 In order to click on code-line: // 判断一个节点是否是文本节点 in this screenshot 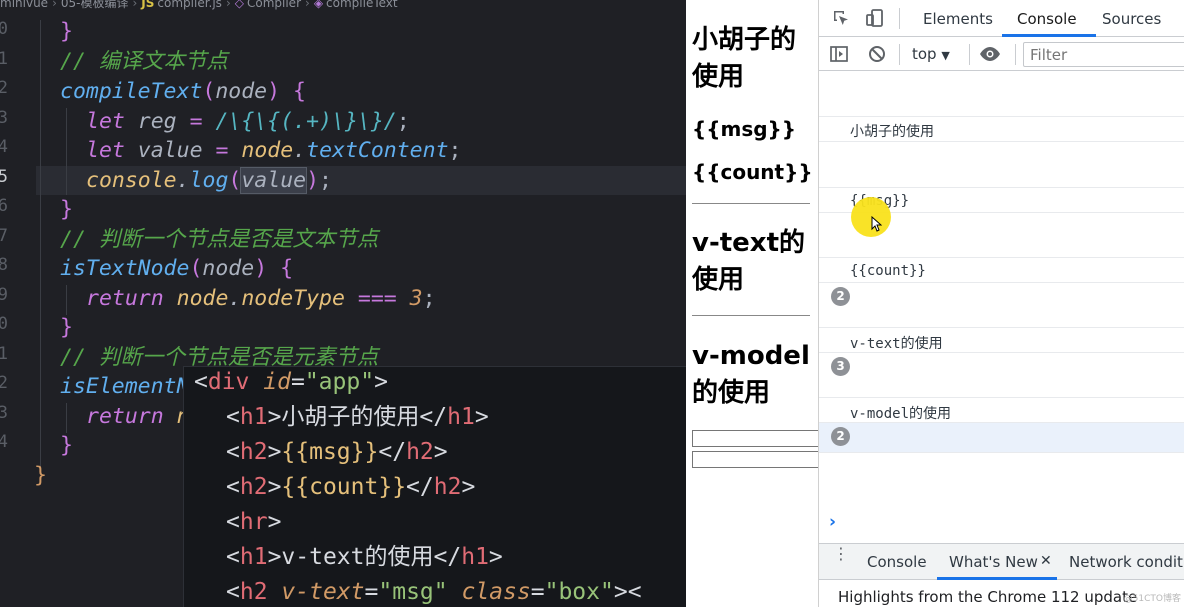, I will do `click(219, 239)`.